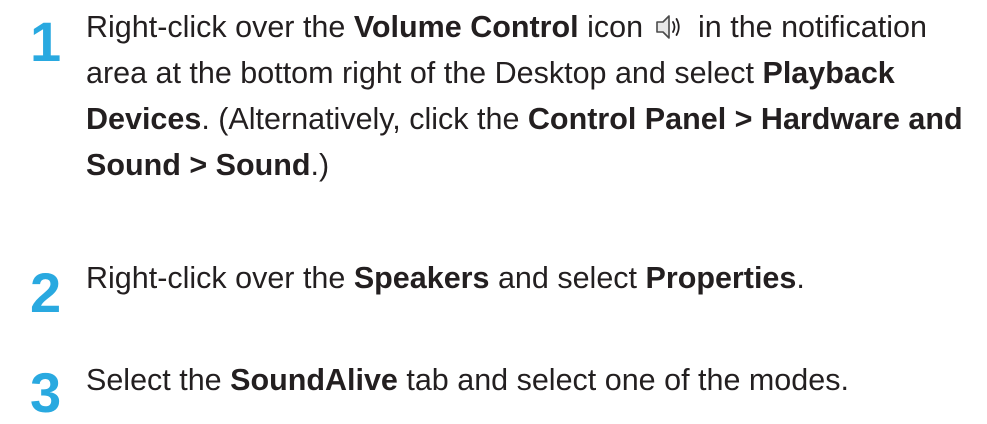 The height and width of the screenshot is (424, 987). I want to click on text-segment: tab and select one of the modes., so click(623, 380).